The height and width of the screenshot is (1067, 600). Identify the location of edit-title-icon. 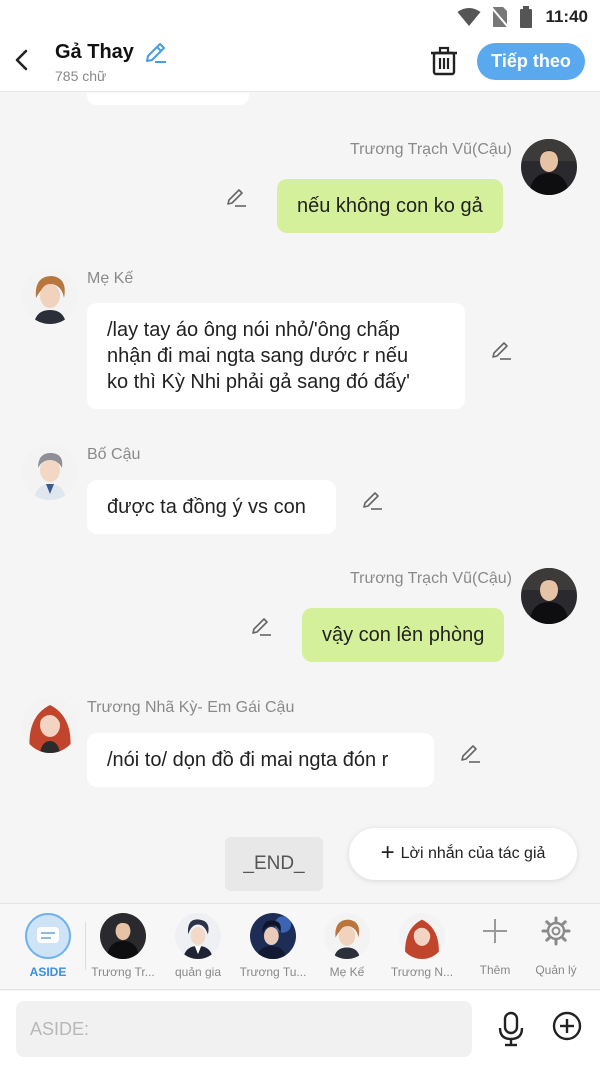
(156, 52).